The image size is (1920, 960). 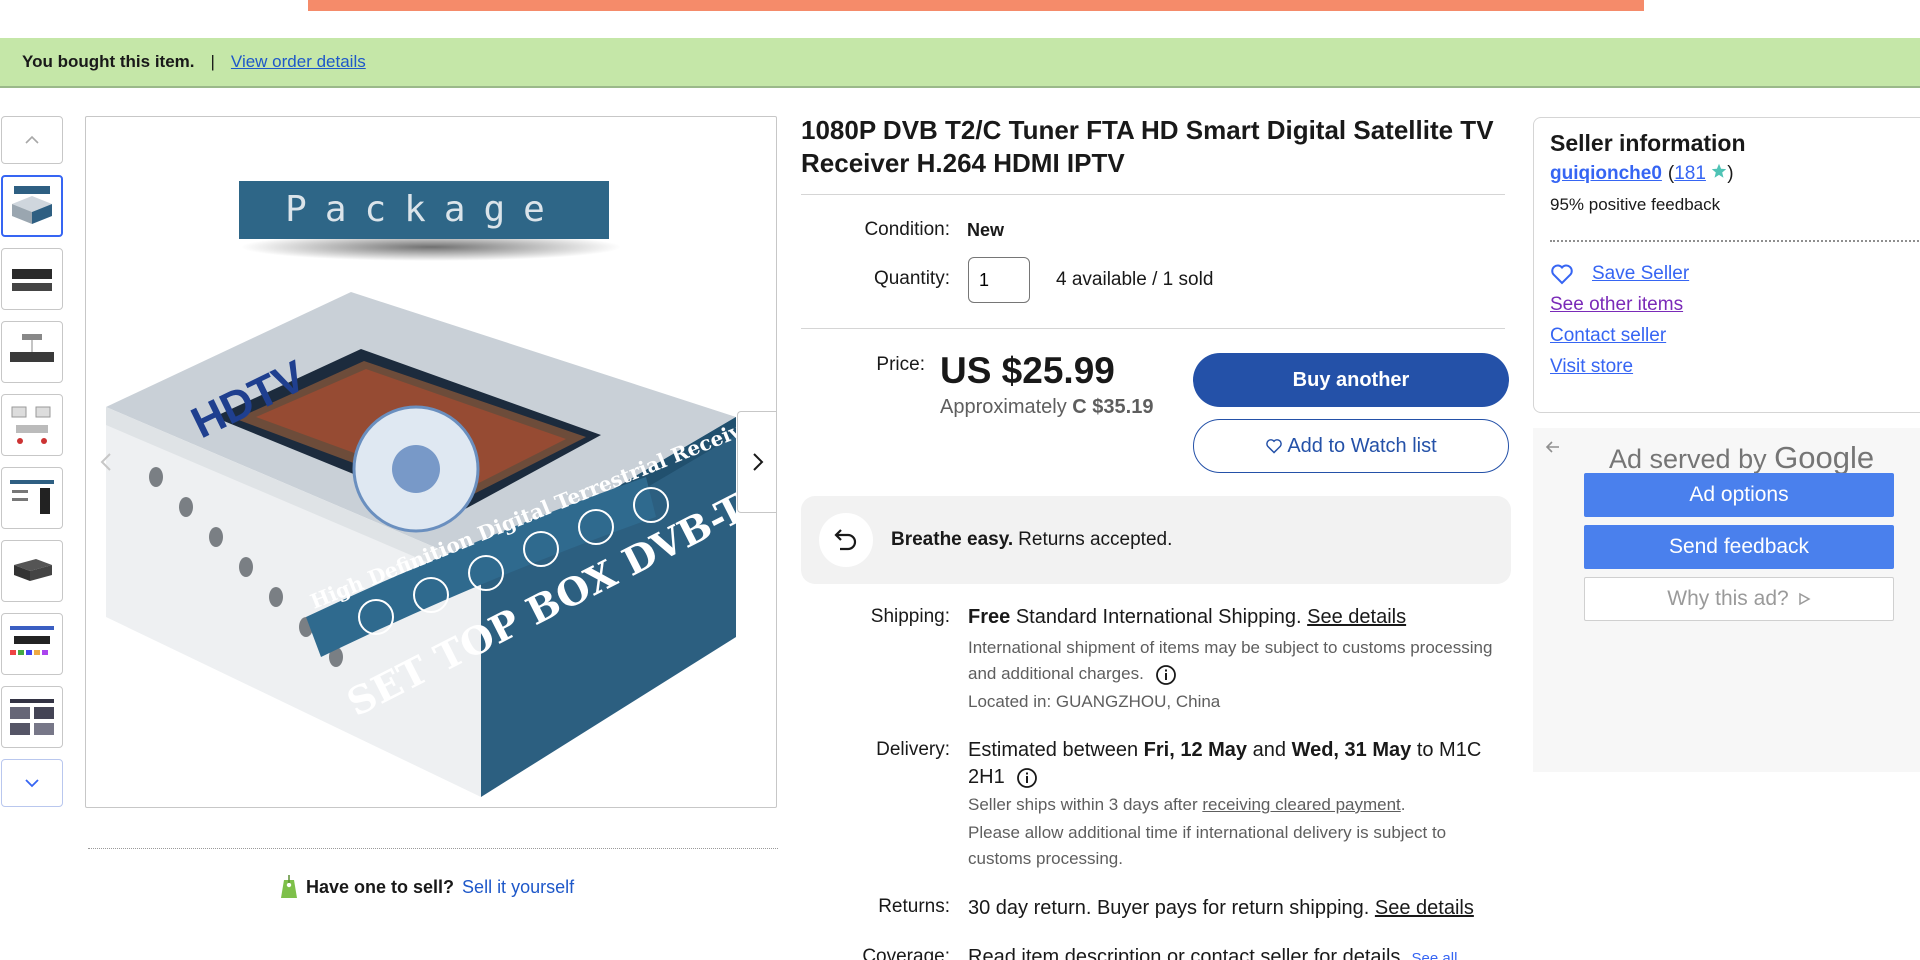 I want to click on send-feedback-button: Send feedback, so click(x=1739, y=547).